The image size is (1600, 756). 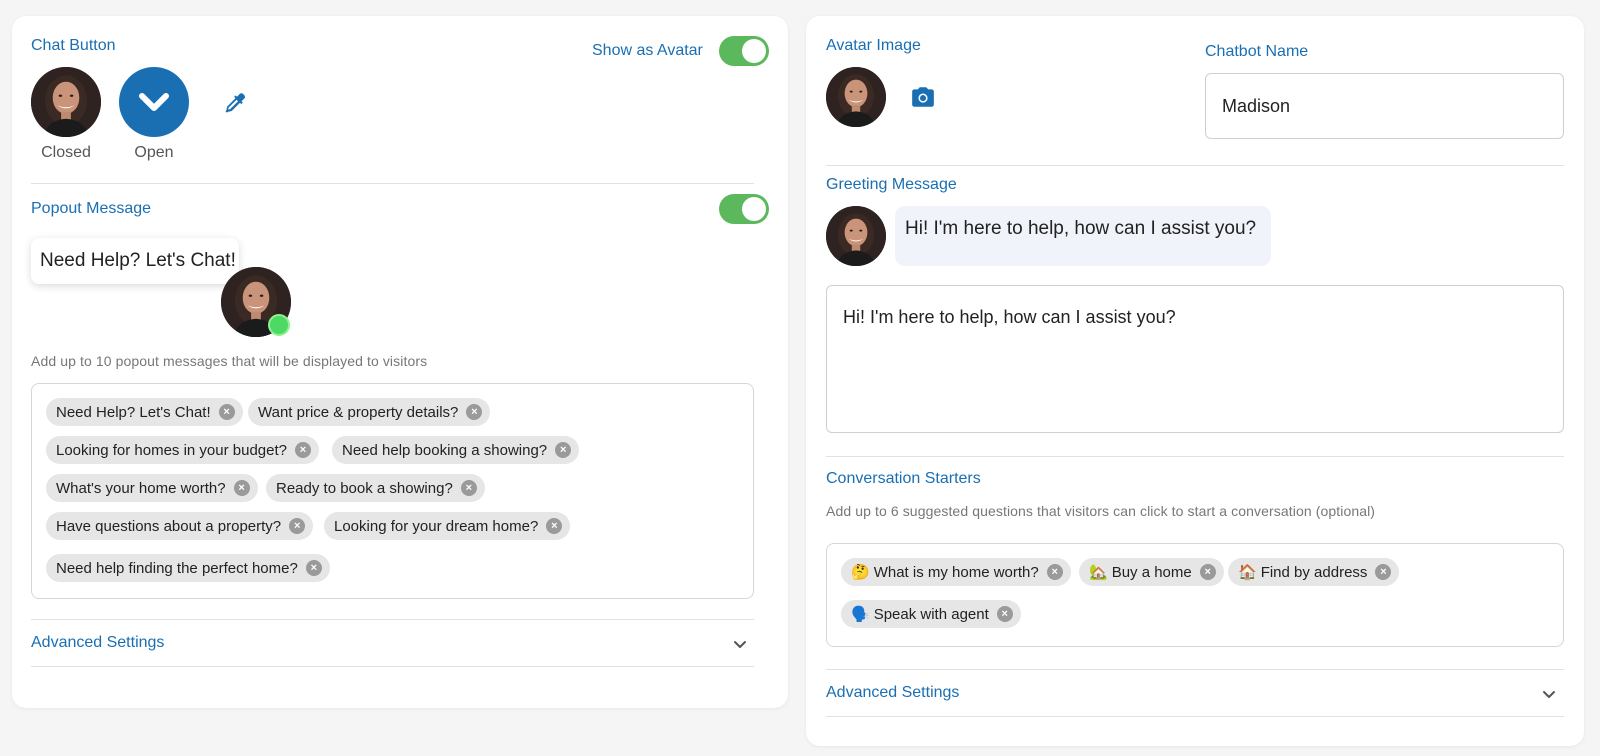 I want to click on show-as-avatar-toggle, so click(x=744, y=51).